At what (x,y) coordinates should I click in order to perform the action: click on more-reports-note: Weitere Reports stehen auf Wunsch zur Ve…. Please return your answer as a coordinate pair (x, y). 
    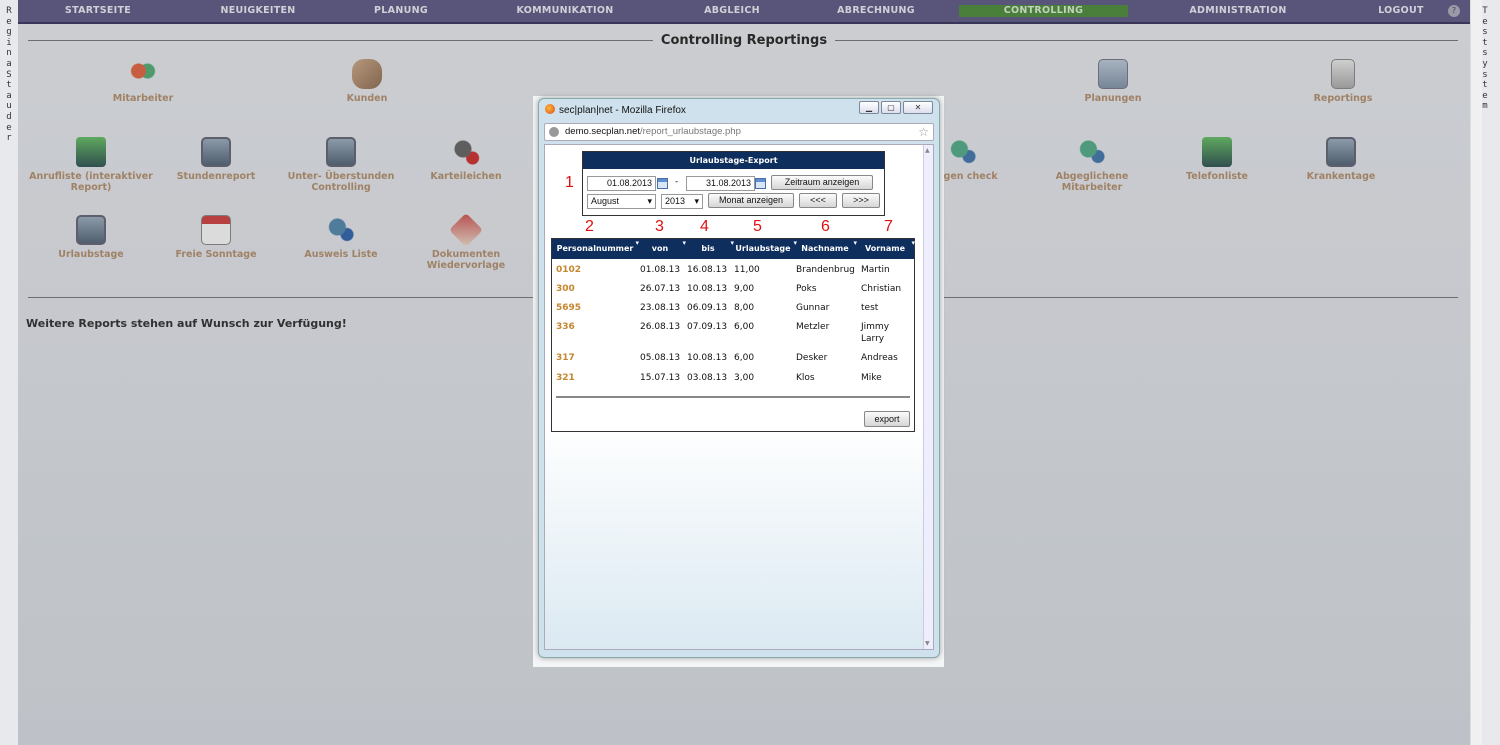
    Looking at the image, I should click on (186, 323).